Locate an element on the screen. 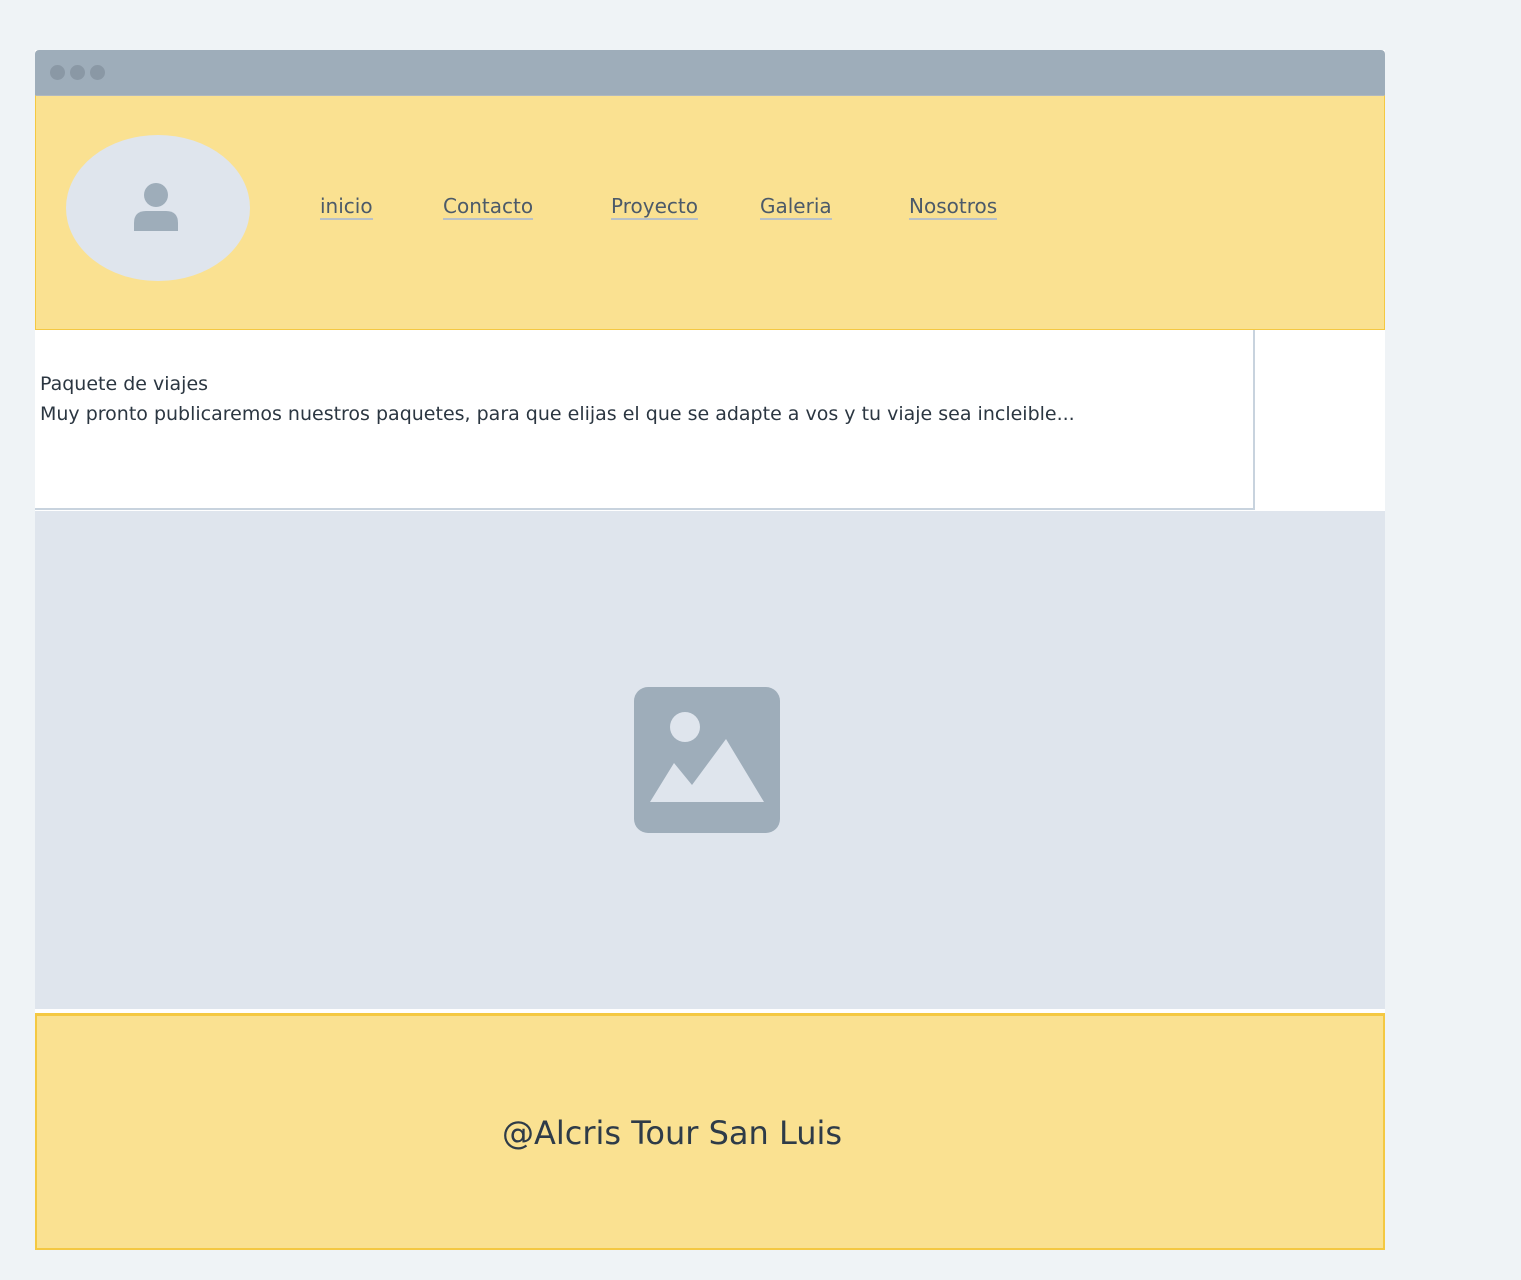 The height and width of the screenshot is (1280, 1521). nav-link-proyecto: Proyecto is located at coordinates (654, 207).